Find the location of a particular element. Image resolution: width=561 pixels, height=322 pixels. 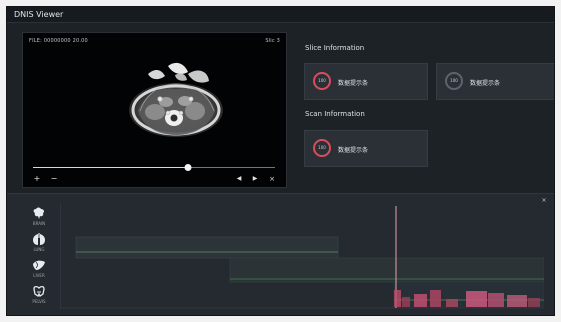

pelvis-icon-svg is located at coordinates (39, 291).